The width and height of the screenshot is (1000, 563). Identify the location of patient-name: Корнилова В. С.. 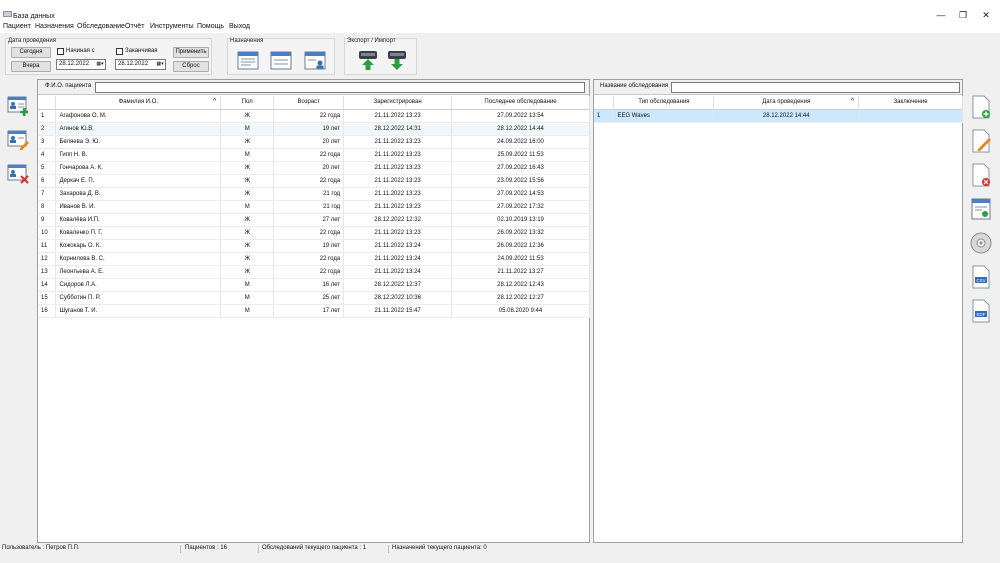
(138, 259).